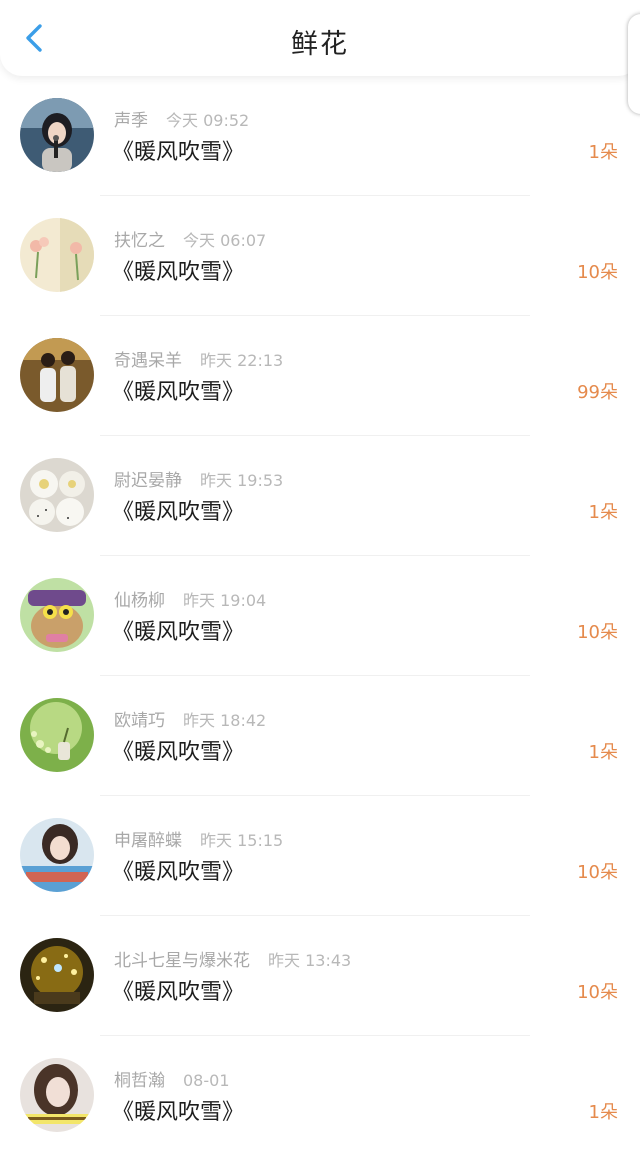  What do you see at coordinates (634, 64) in the screenshot?
I see `side-pull-tab` at bounding box center [634, 64].